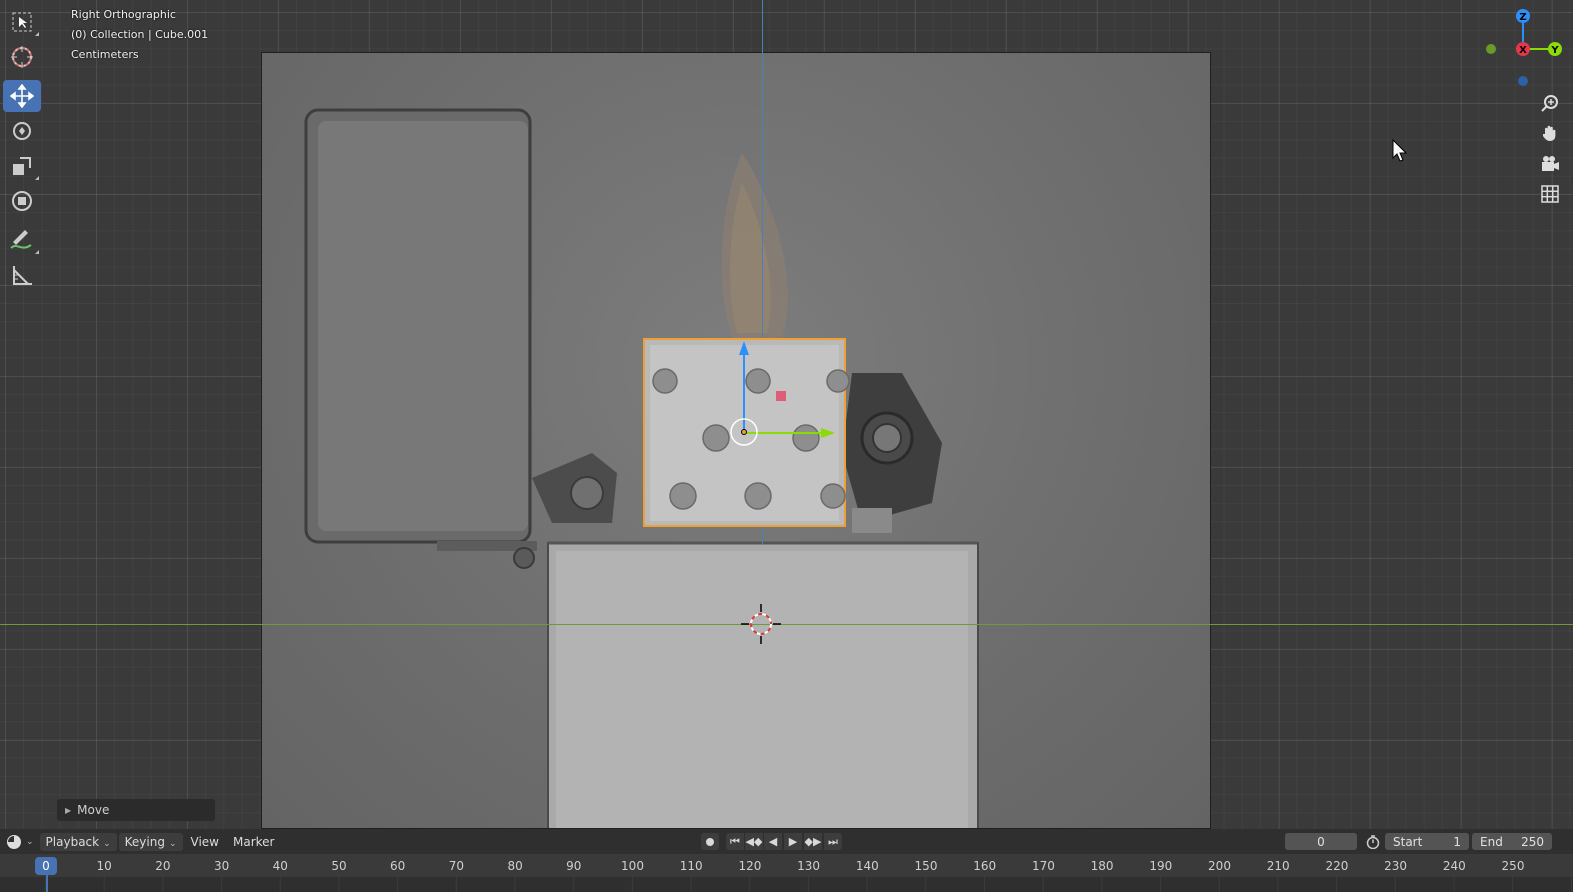 The width and height of the screenshot is (1573, 892). What do you see at coordinates (1491, 841) in the screenshot?
I see `end-frame-label: End` at bounding box center [1491, 841].